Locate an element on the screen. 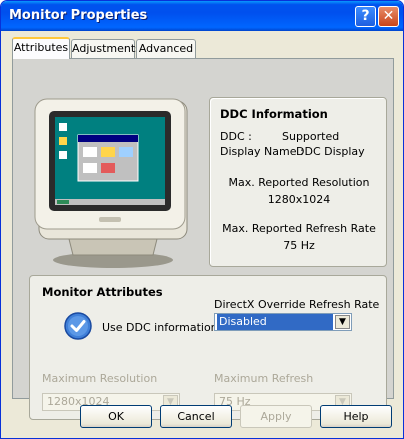  ddc-value: Supported is located at coordinates (311, 136).